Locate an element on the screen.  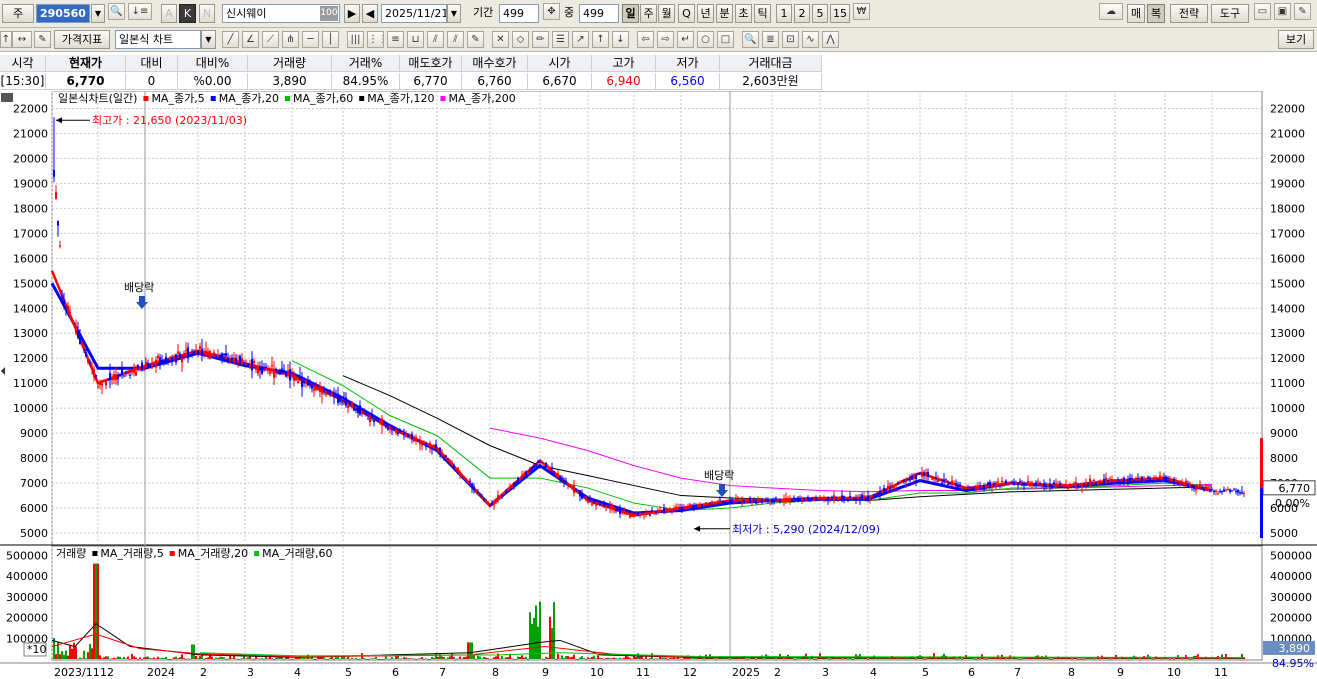
period-input: 499 is located at coordinates (519, 13).